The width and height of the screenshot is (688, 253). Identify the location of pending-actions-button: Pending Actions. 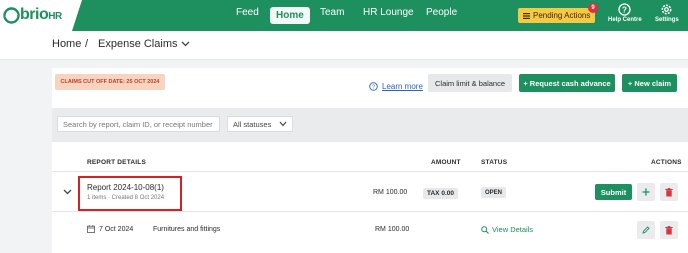
(556, 15).